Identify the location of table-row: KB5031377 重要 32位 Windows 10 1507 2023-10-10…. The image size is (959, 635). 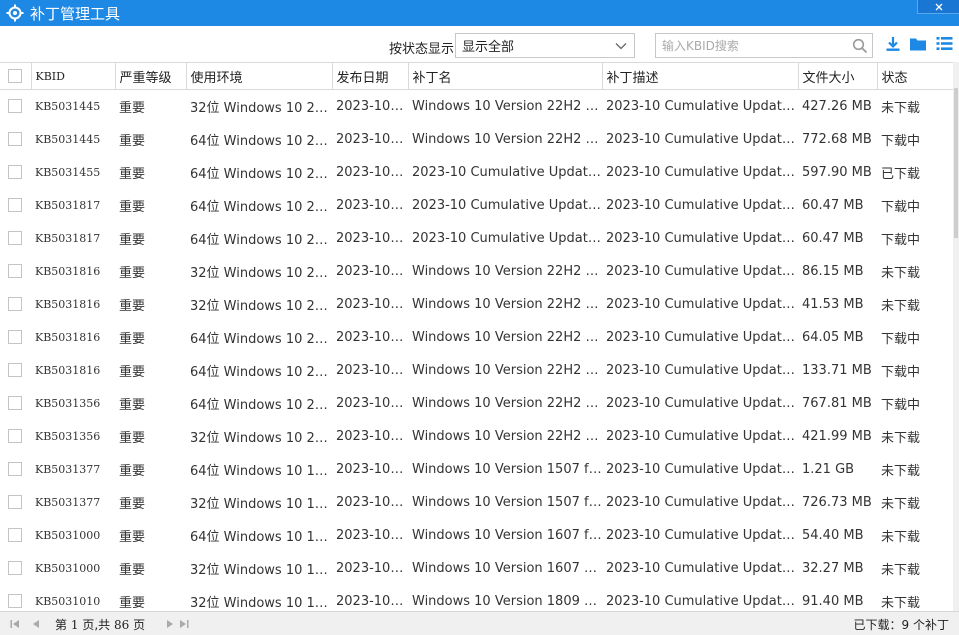
(476, 502).